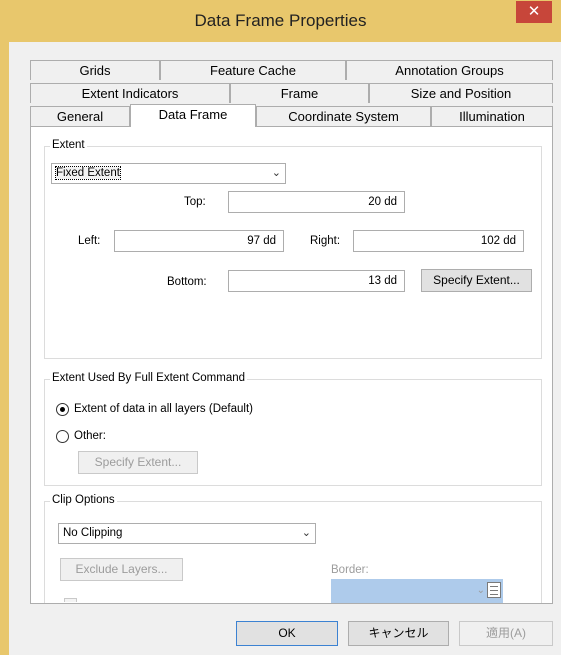 The image size is (561, 655). I want to click on left-label: Left:, so click(89, 241).